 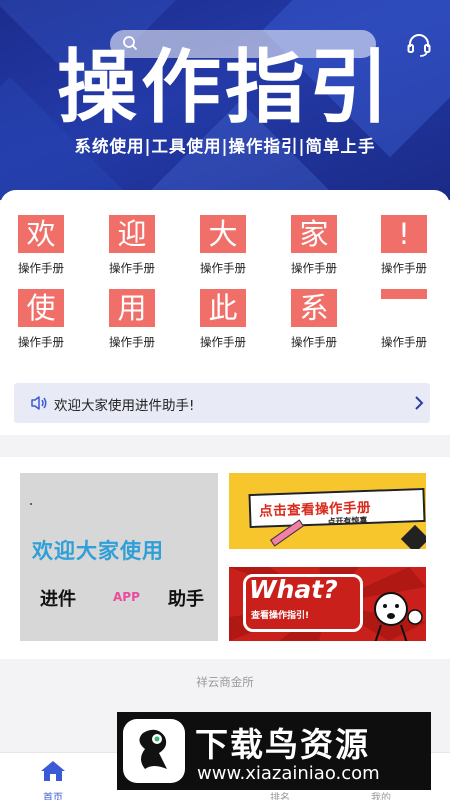 I want to click on grid-item: 大 操作手册, so click(x=223, y=245).